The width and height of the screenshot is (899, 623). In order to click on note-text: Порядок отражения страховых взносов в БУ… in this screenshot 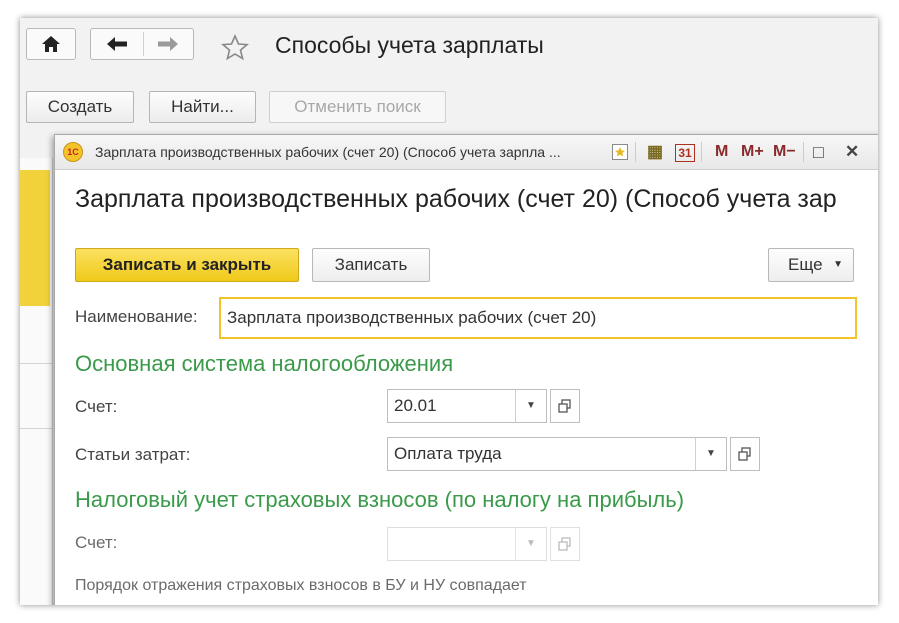, I will do `click(301, 585)`.